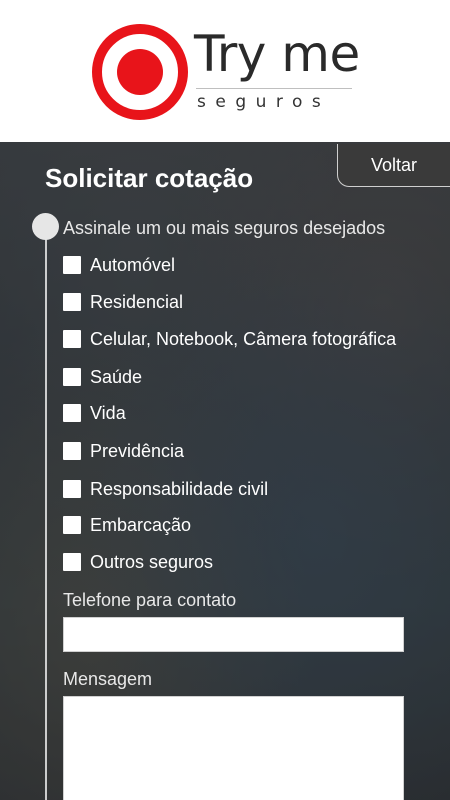 This screenshot has width=450, height=800. I want to click on logo-subtitle: seguros, so click(264, 102).